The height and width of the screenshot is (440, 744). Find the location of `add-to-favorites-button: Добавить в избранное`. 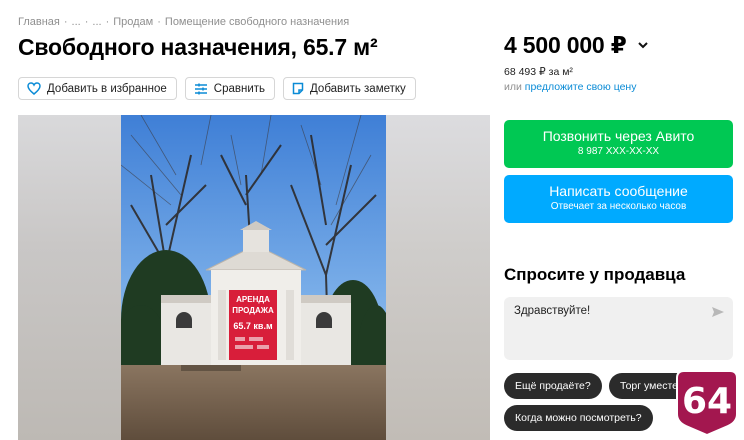

add-to-favorites-button: Добавить в избранное is located at coordinates (97, 88).